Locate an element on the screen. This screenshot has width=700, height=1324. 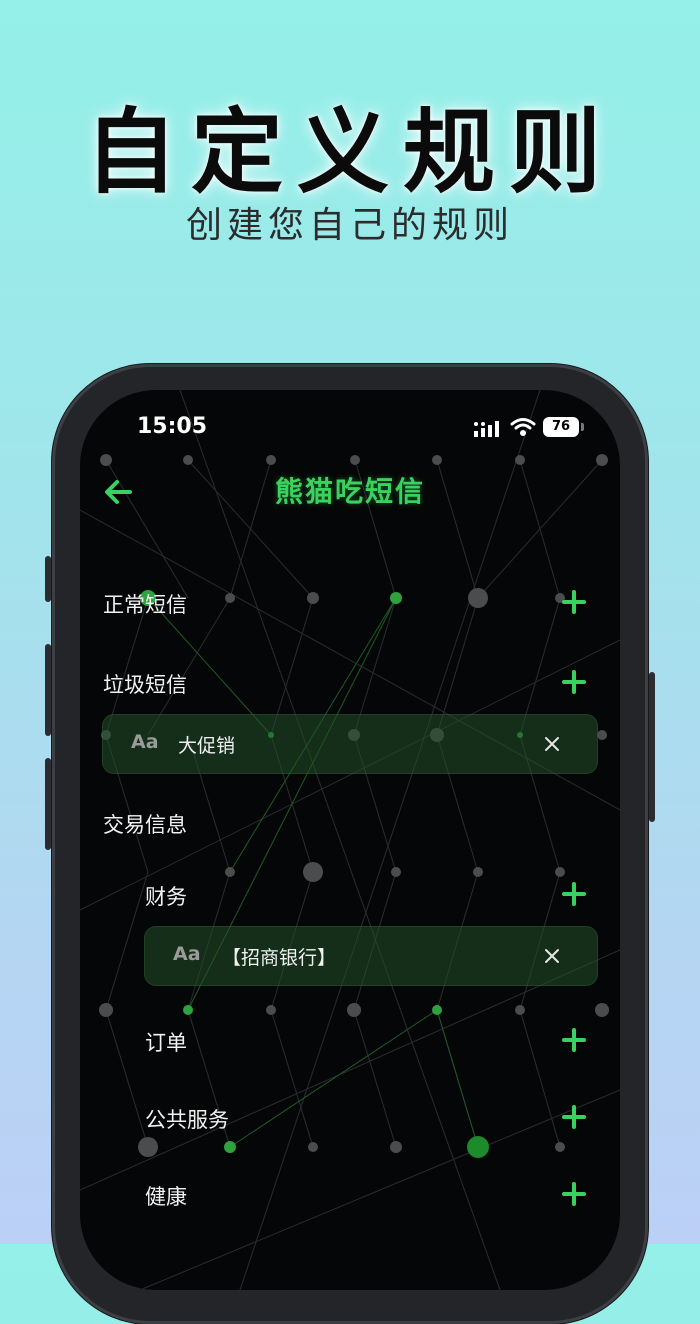
signal-icon is located at coordinates (486, 429).